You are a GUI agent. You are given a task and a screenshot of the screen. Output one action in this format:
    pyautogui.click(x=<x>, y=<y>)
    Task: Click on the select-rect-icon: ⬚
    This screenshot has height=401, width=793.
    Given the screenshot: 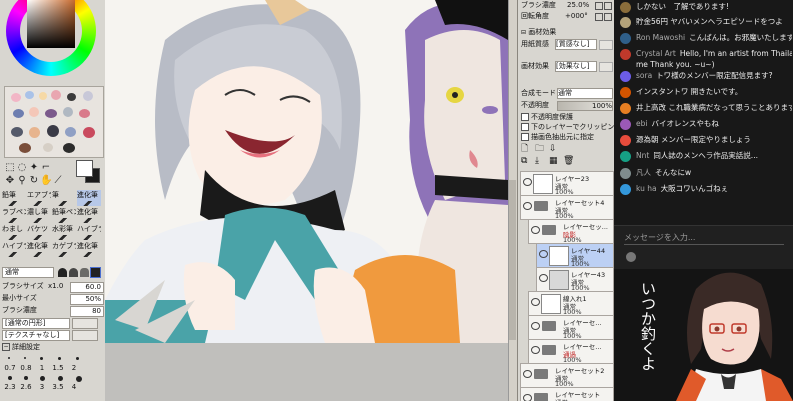 What is the action you would take?
    pyautogui.click(x=10, y=168)
    